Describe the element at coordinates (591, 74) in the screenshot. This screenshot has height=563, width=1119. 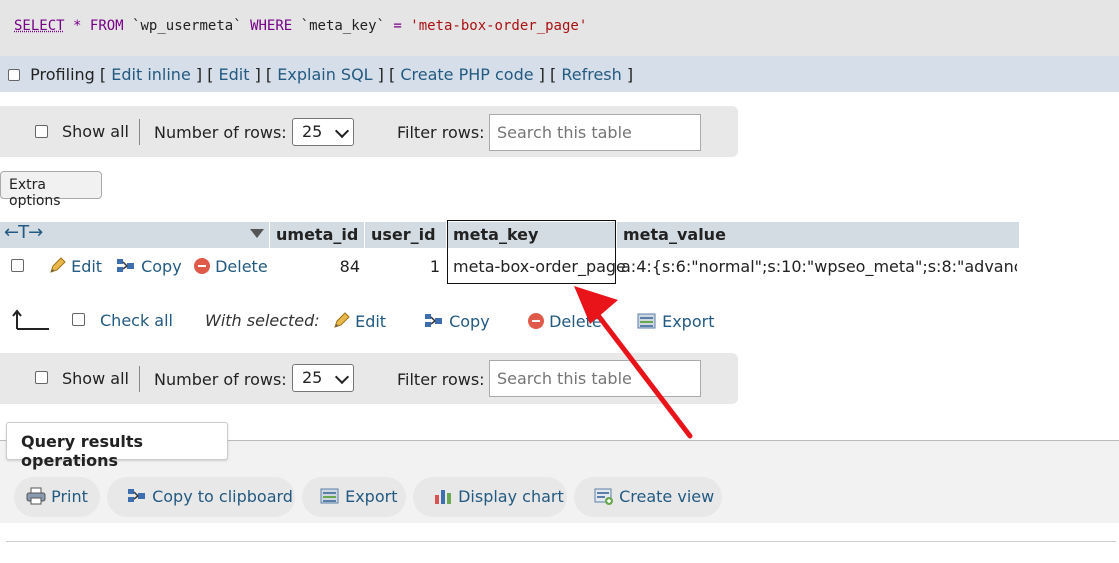
I see `refresh-link: Refresh` at that location.